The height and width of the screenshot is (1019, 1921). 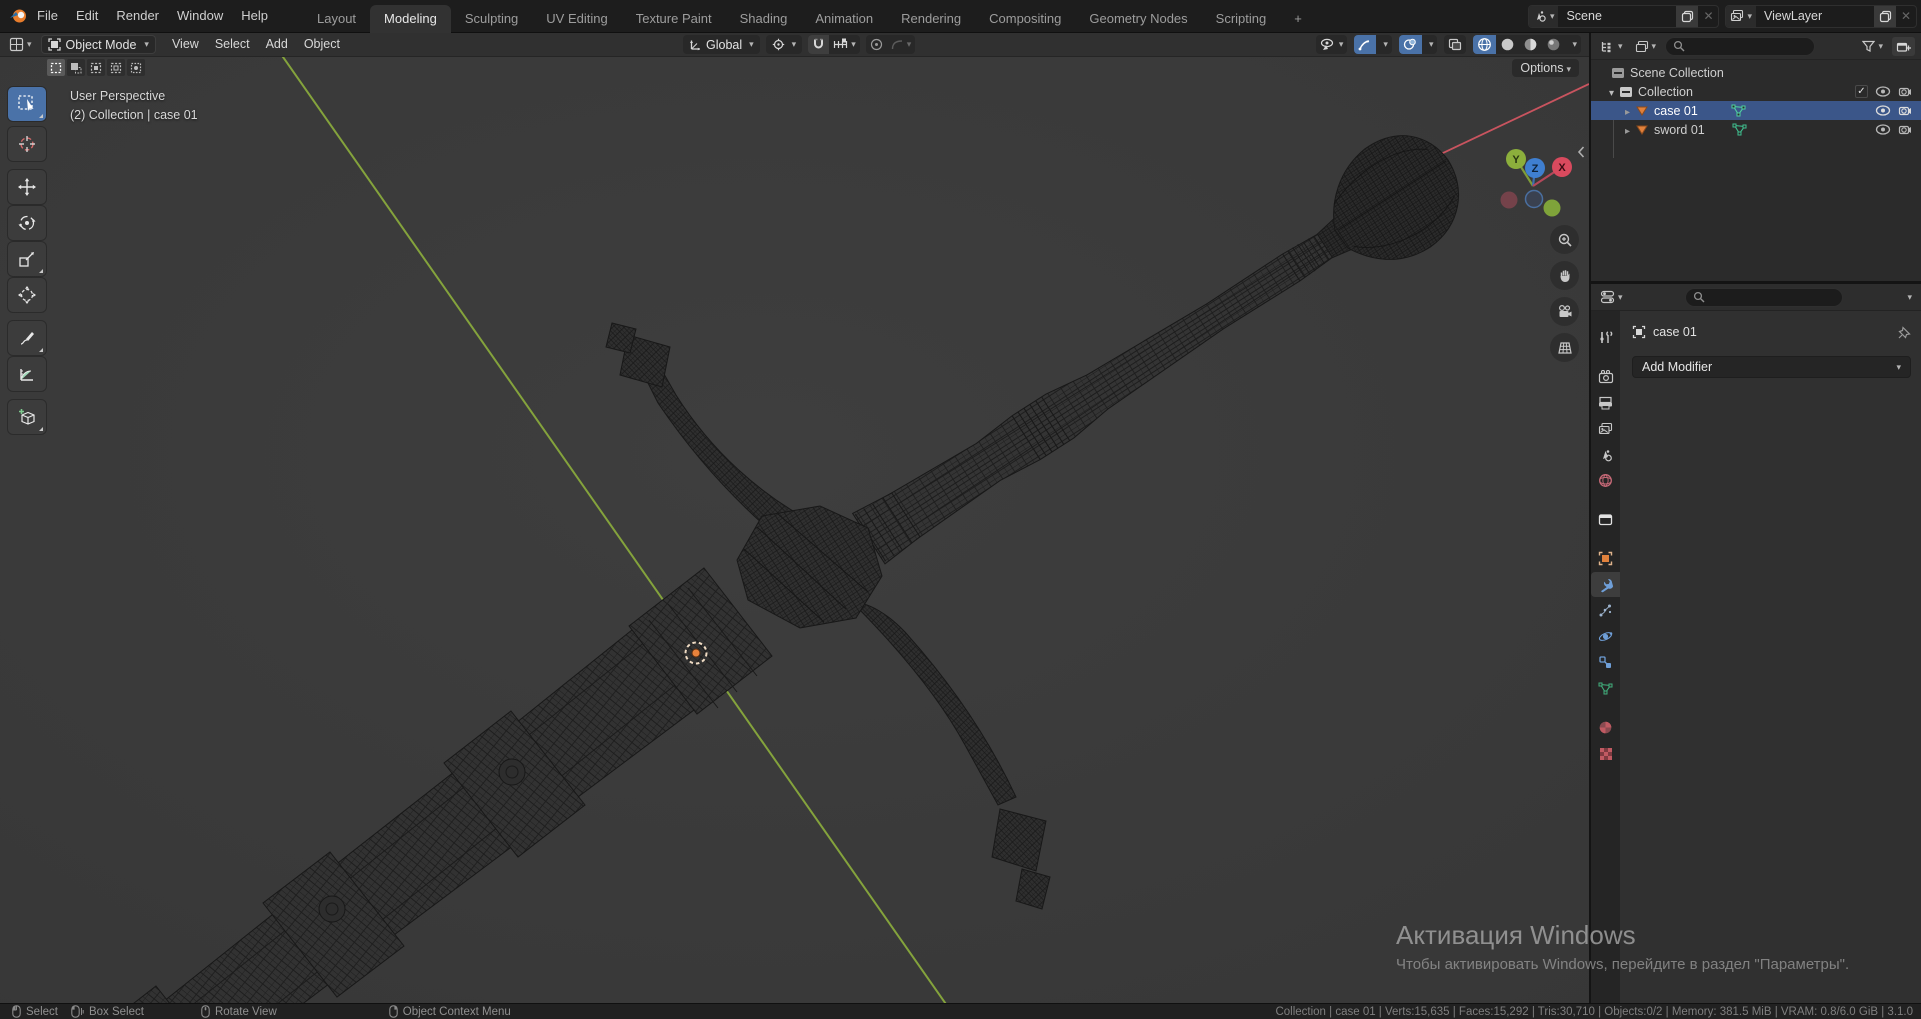 I want to click on axis-neg-z-ball, so click(x=1534, y=199).